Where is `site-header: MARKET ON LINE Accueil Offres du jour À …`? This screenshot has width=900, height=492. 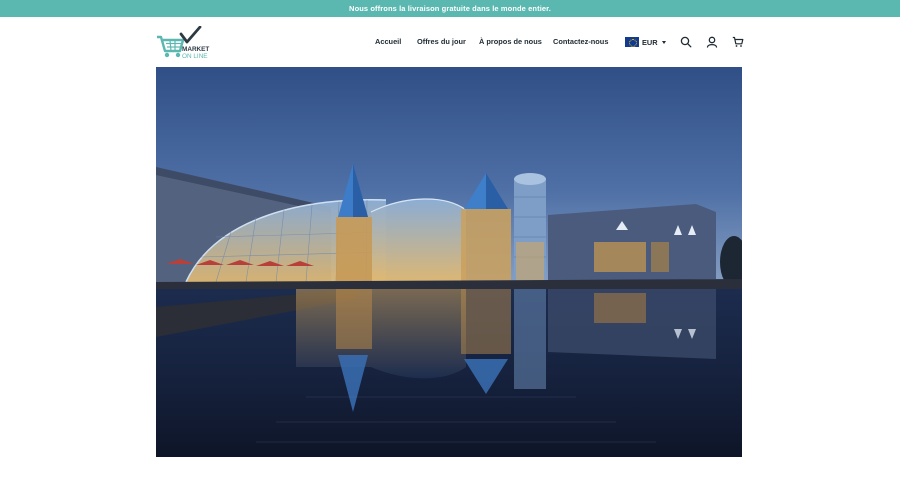
site-header: MARKET ON LINE Accueil Offres du jour À … is located at coordinates (450, 42).